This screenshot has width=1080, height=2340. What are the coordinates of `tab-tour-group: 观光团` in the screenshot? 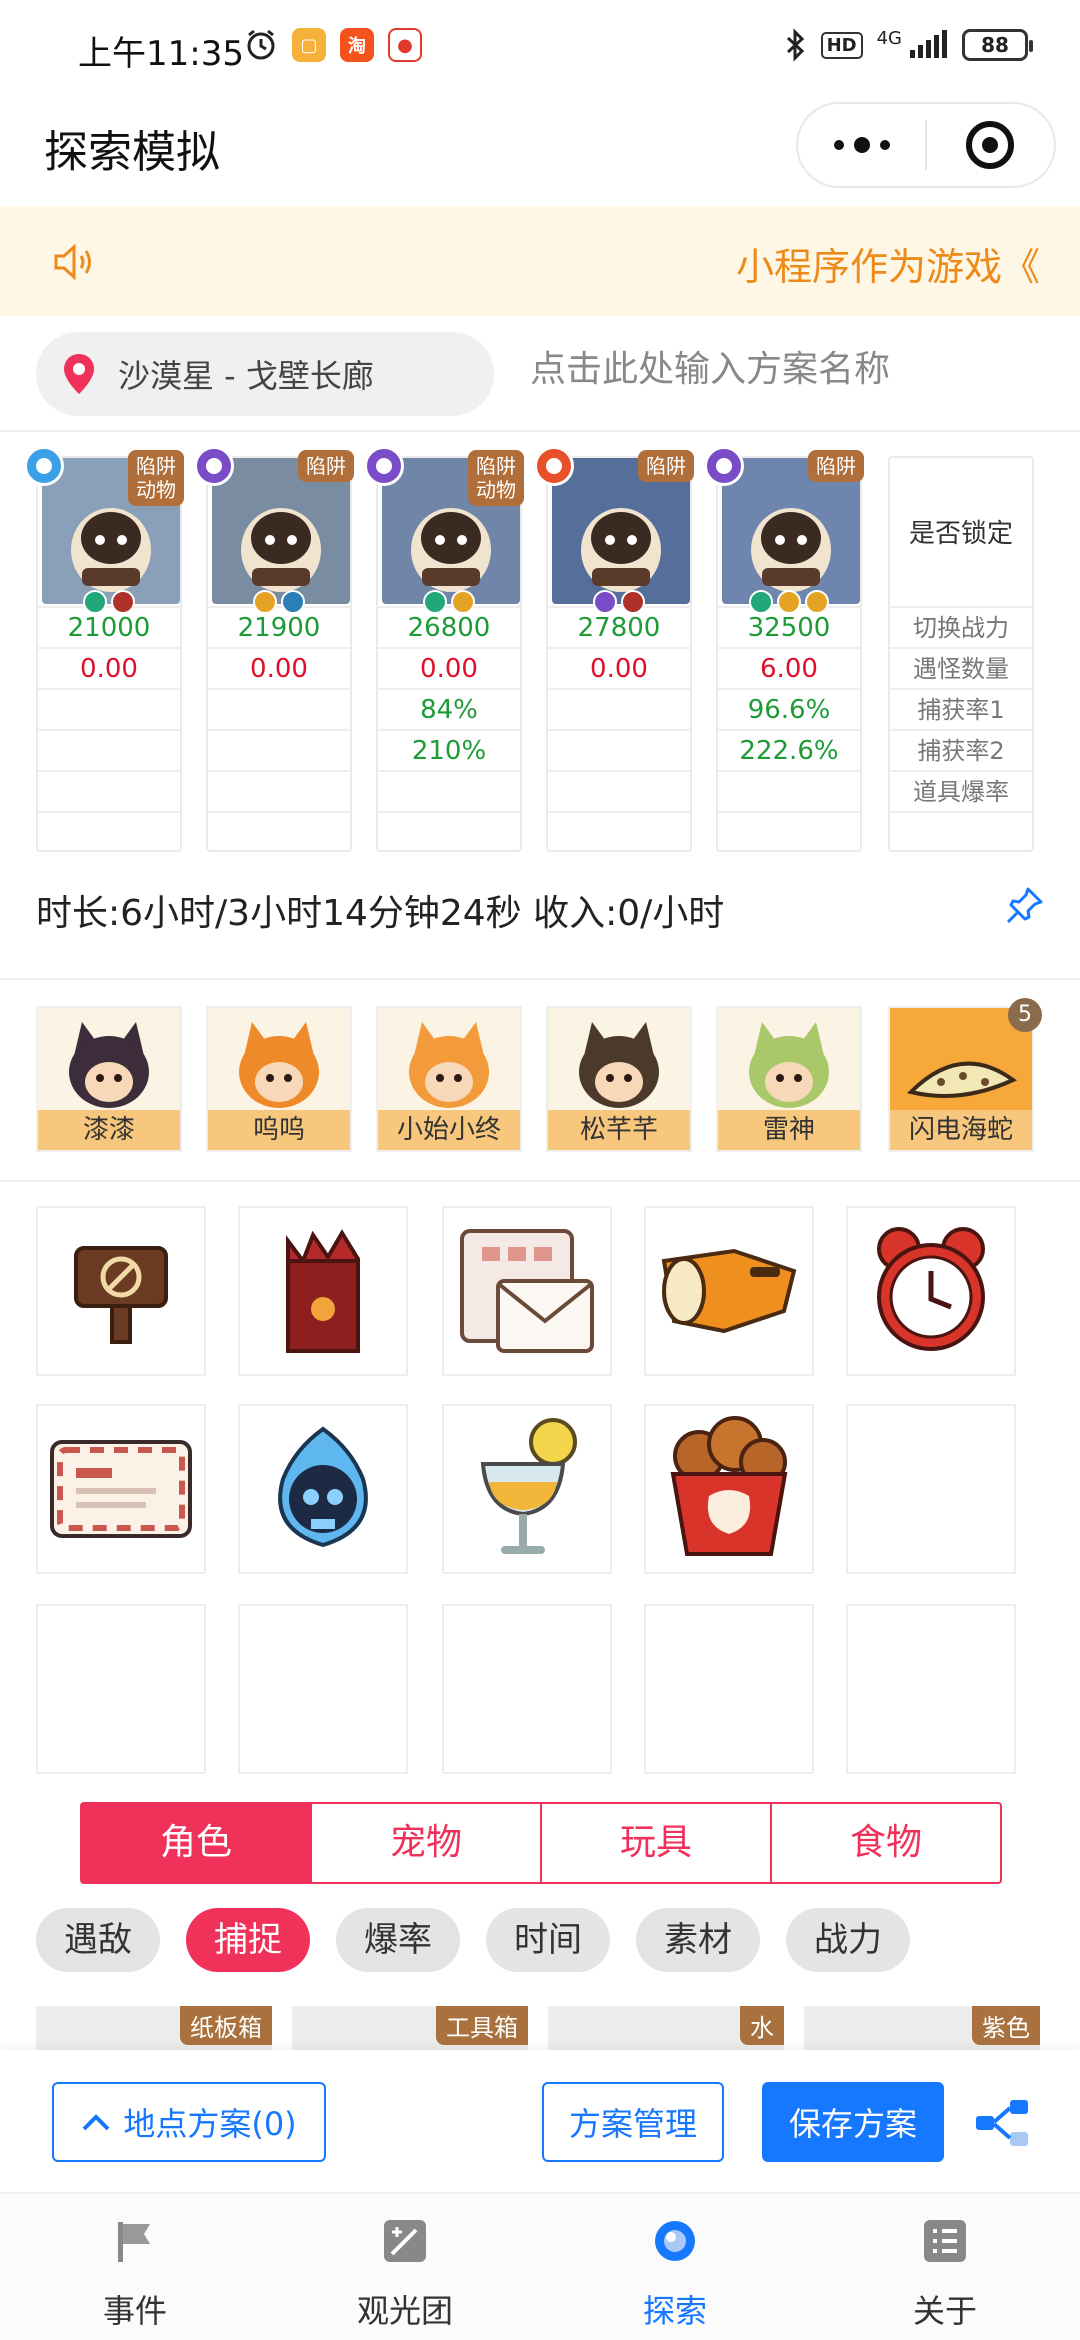 It's located at (405, 2267).